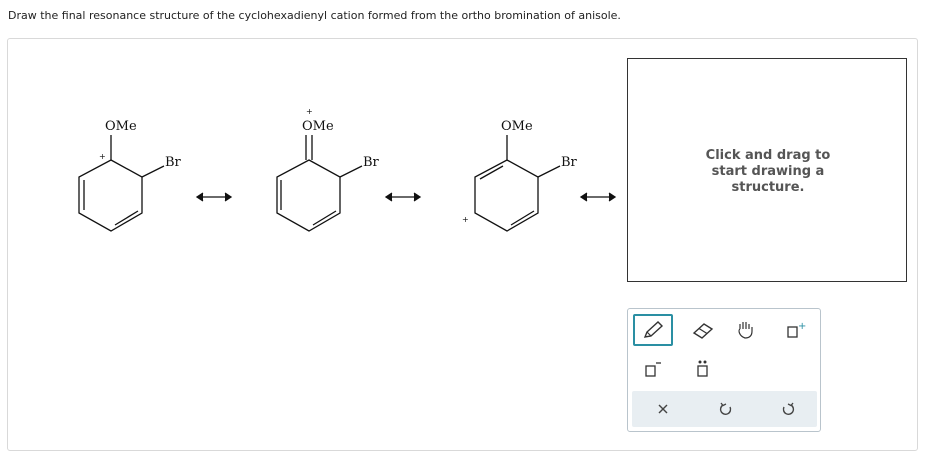  I want to click on clear-button, so click(663, 409).